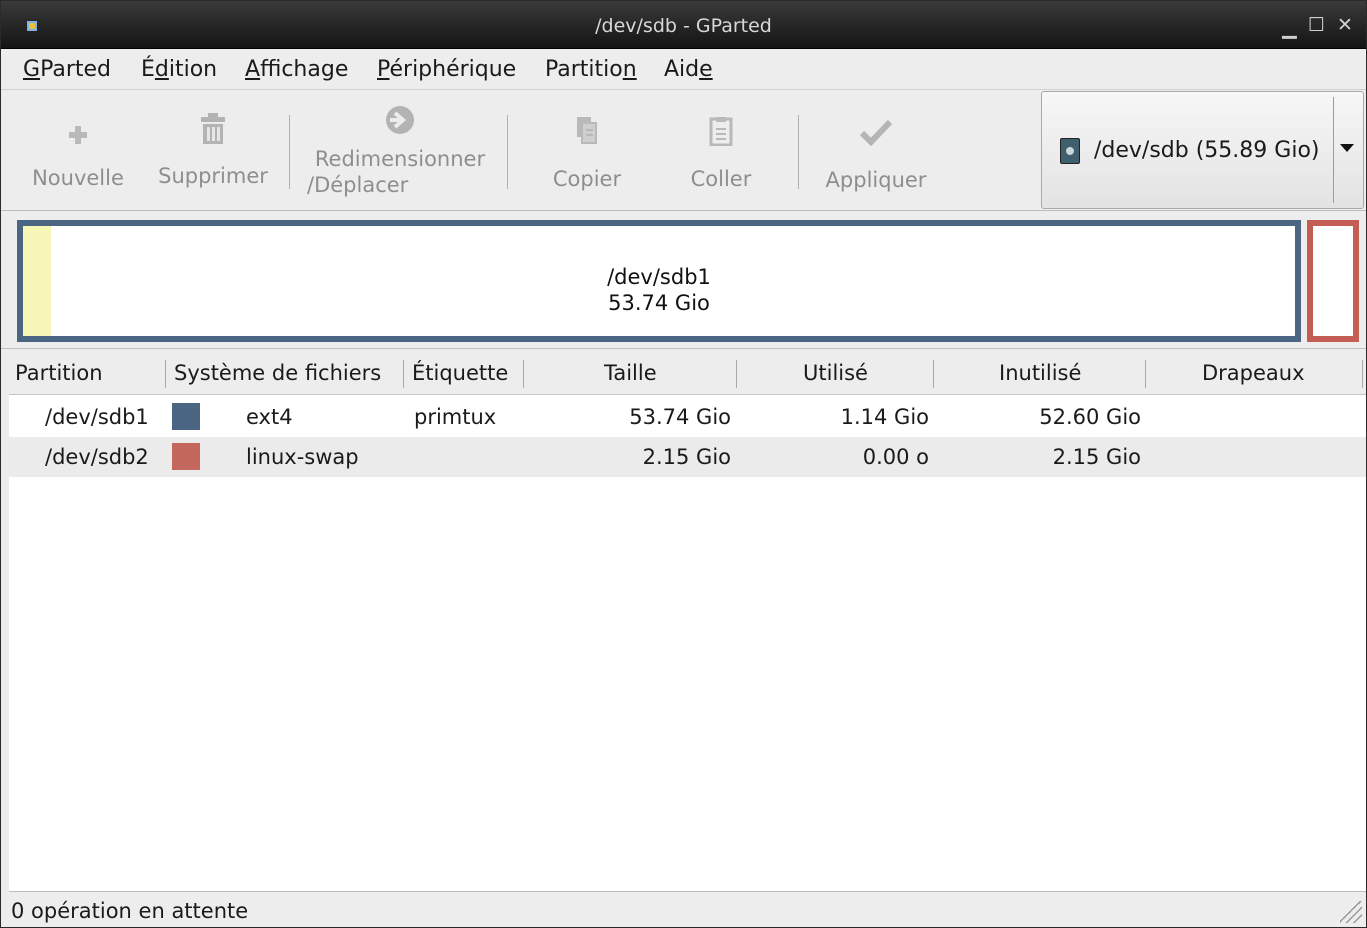  Describe the element at coordinates (455, 417) in the screenshot. I see `cell-label: primtux` at that location.